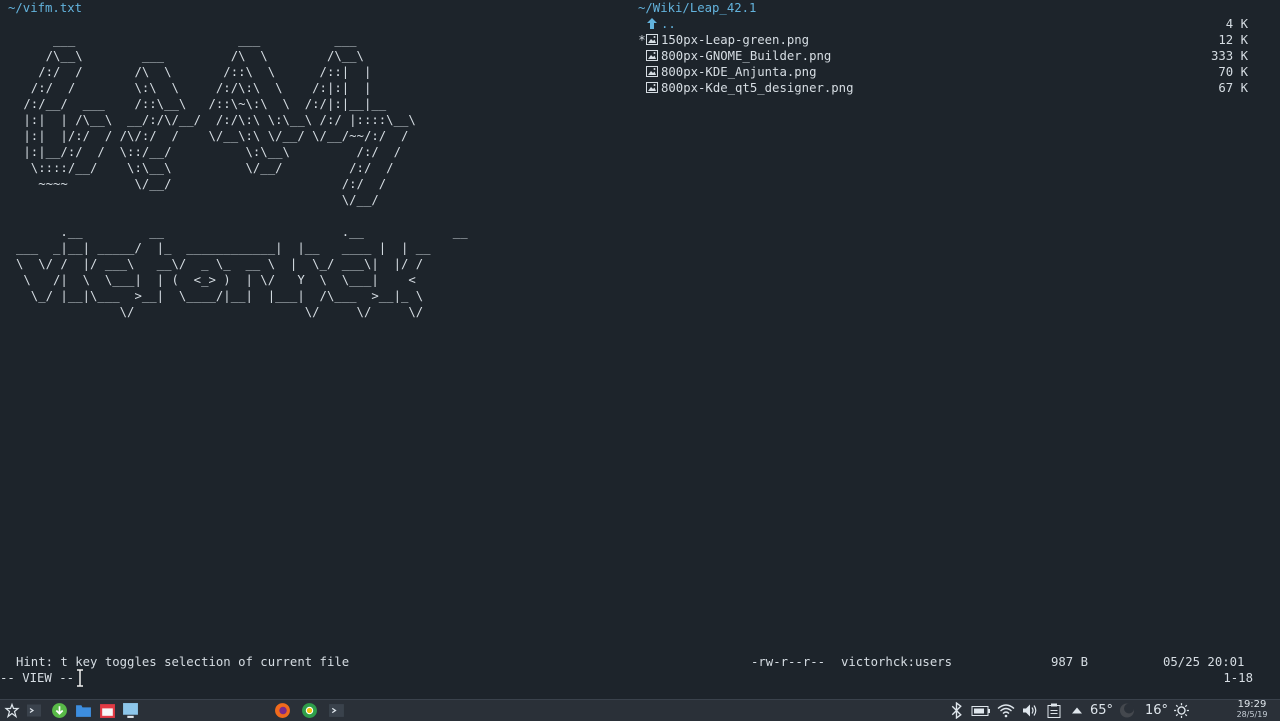  Describe the element at coordinates (1030, 710) in the screenshot. I see `volume-icon` at that location.